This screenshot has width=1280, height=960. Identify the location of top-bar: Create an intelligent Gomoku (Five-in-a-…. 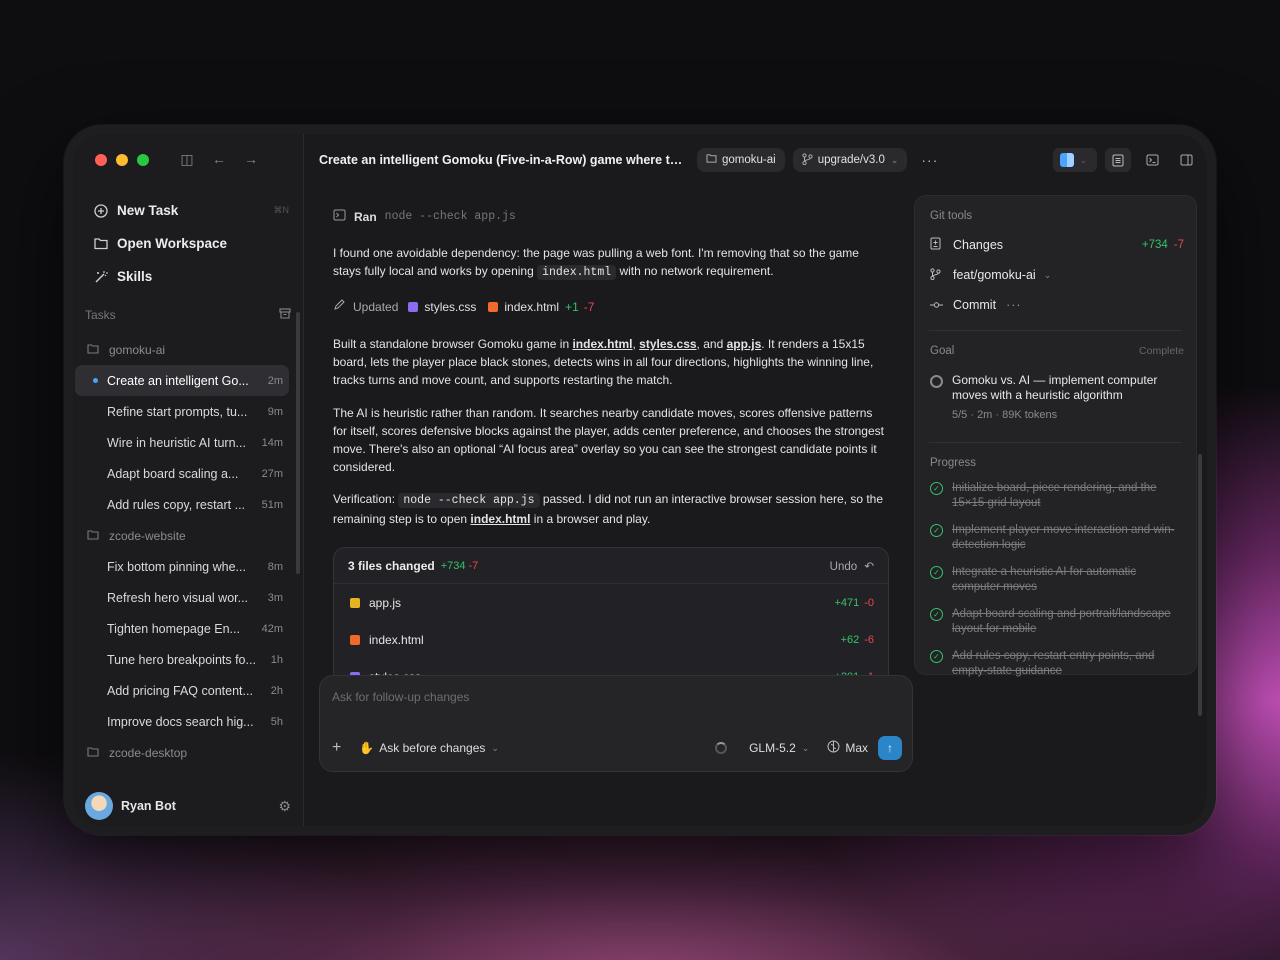
(756, 160).